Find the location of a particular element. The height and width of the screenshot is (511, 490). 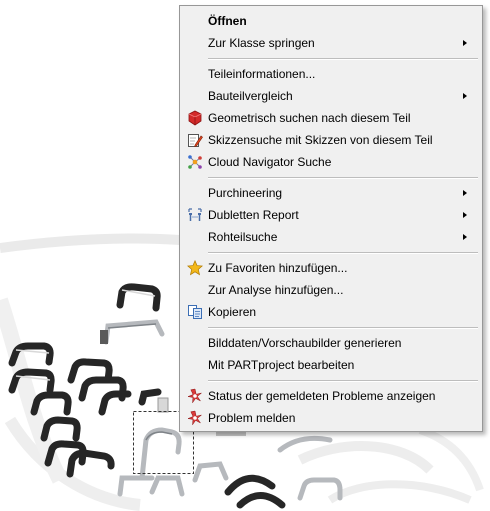

menu-item-geometrisch-suchen: Geometrisch suchen nach diesem Teil is located at coordinates (331, 118).